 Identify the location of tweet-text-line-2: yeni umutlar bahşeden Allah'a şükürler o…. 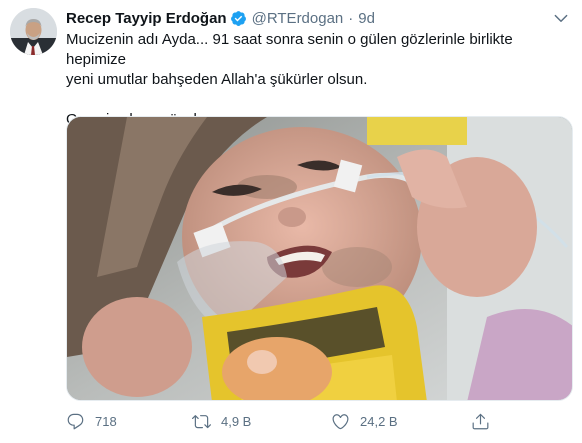
(217, 79).